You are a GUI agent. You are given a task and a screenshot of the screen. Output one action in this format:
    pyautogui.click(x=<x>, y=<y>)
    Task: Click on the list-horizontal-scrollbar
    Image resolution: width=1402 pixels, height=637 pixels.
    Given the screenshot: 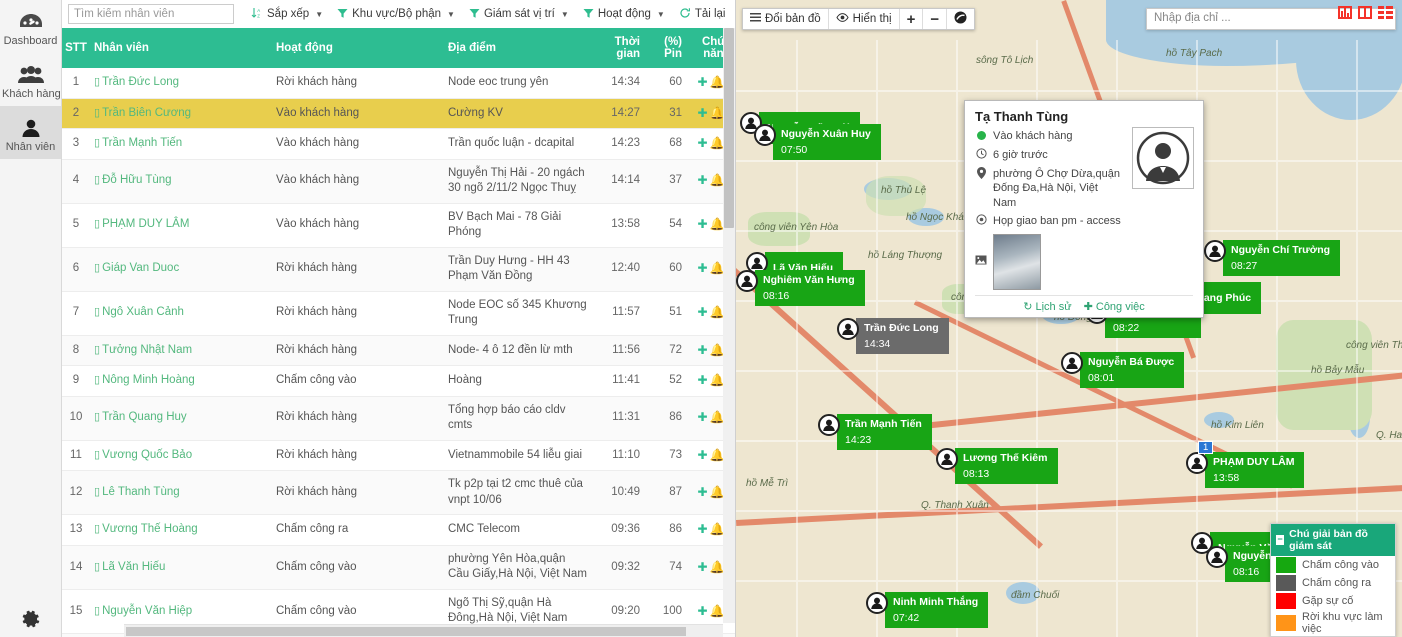 What is the action you would take?
    pyautogui.click(x=423, y=630)
    